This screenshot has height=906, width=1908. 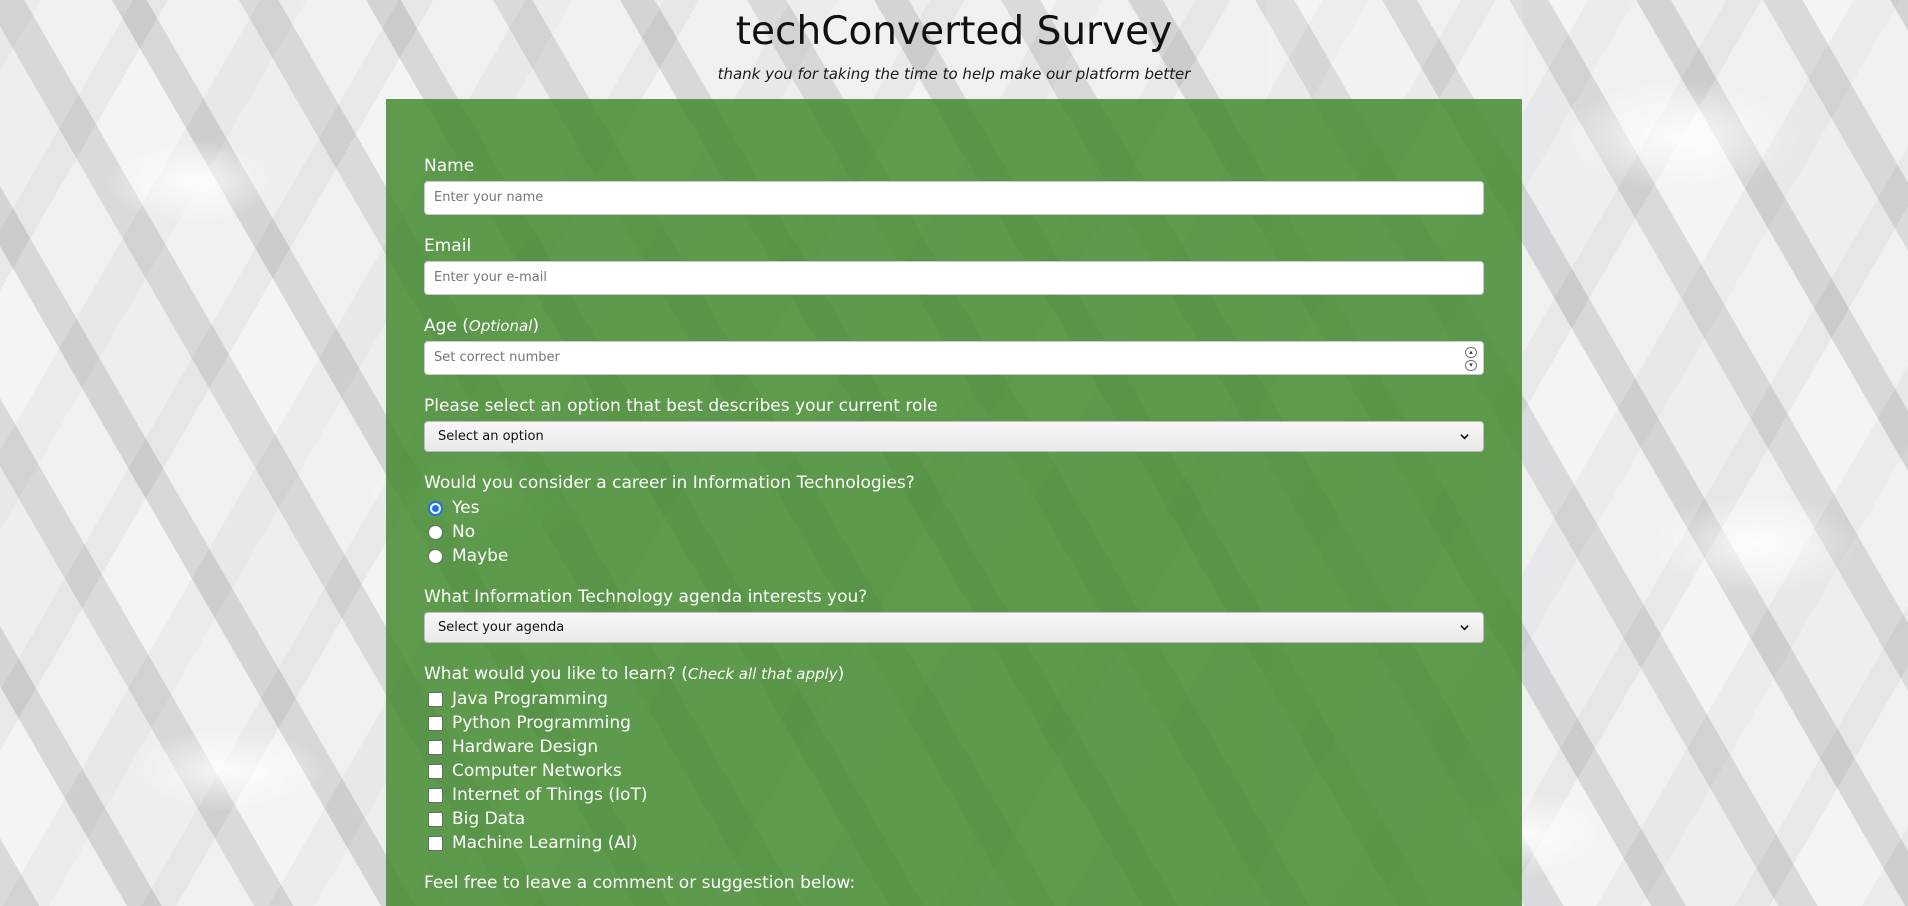 What do you see at coordinates (435, 532) in the screenshot?
I see `radio-no` at bounding box center [435, 532].